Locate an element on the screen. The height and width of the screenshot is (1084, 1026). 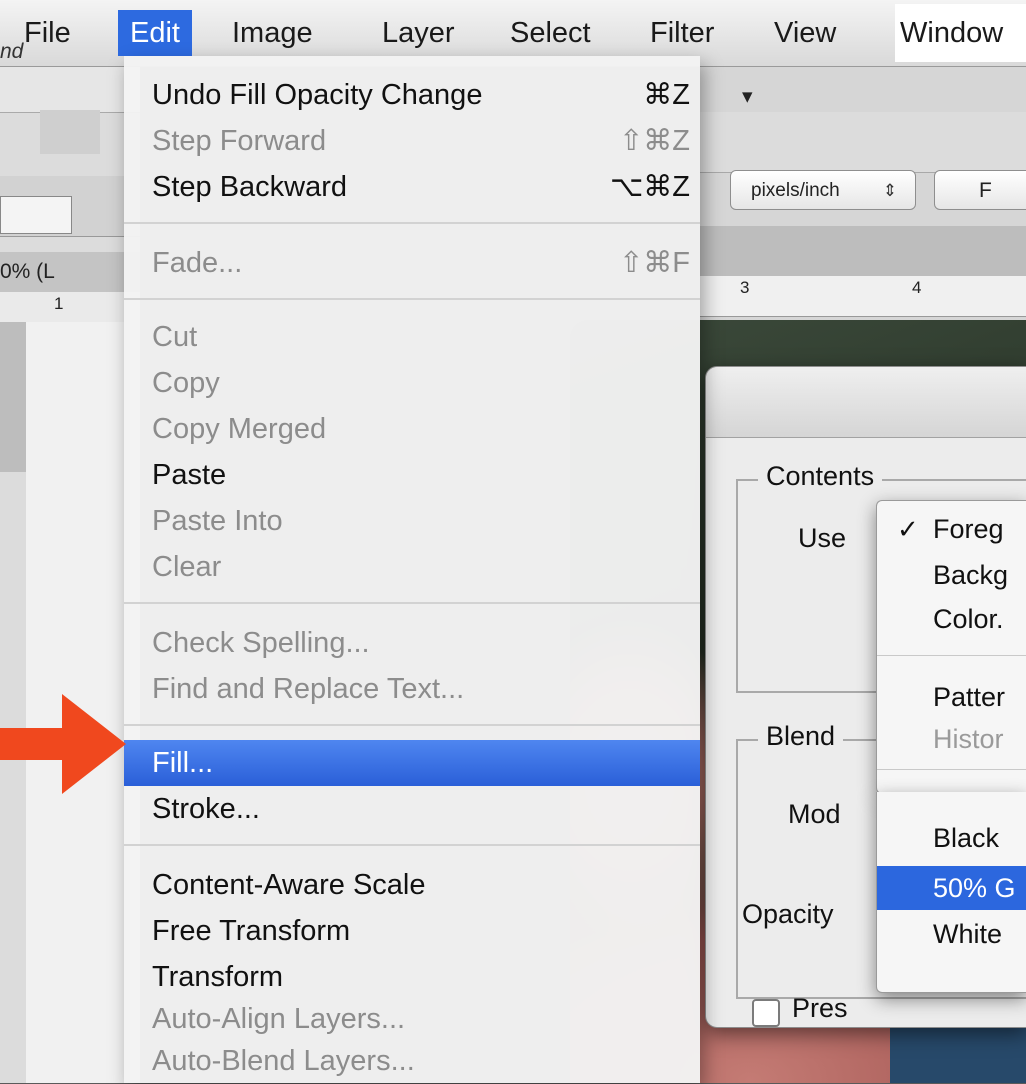
units-value: pixels/inch is located at coordinates (795, 190).